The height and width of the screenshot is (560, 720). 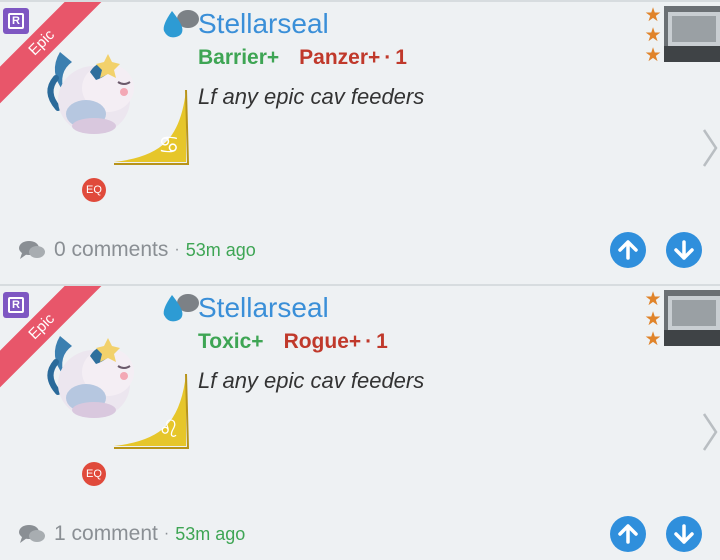 I want to click on zodiac-symbol-wrap: ♌, so click(x=150, y=410).